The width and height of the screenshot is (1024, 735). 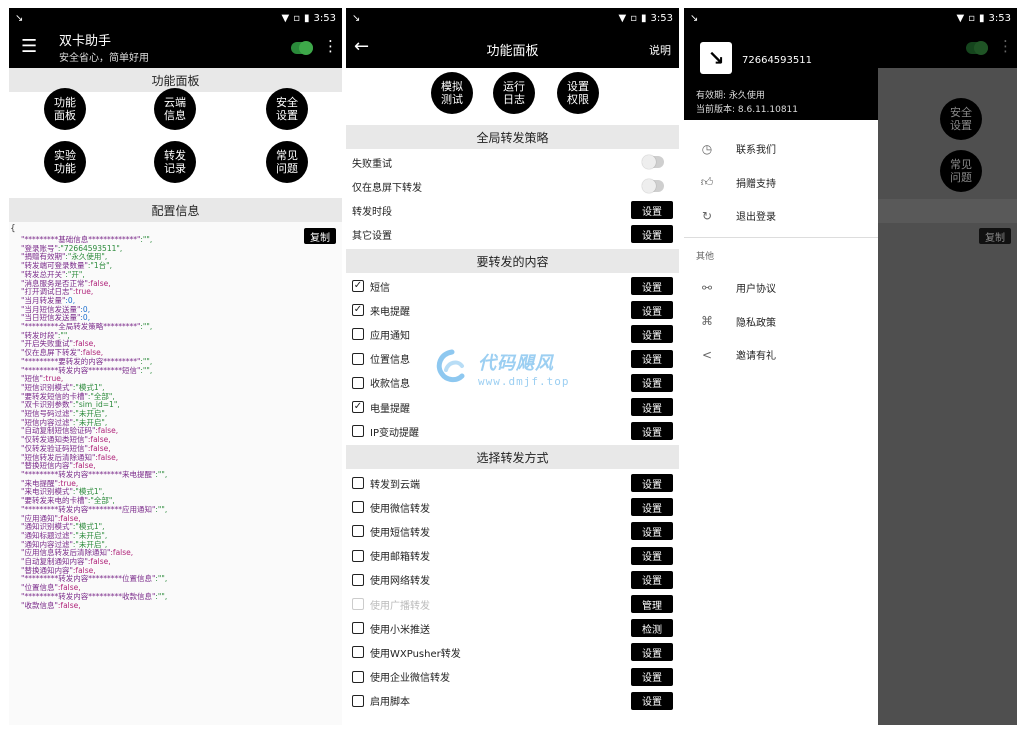 I want to click on thumb-up-icon: 👍︎, so click(x=707, y=181).